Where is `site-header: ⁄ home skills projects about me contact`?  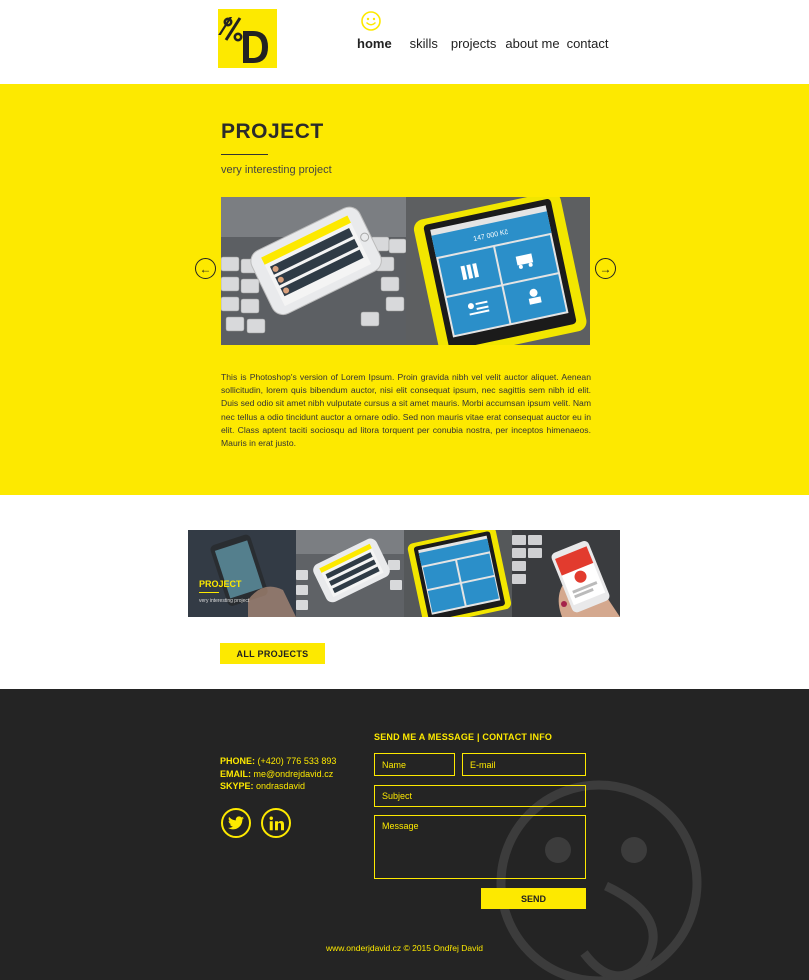
site-header: ⁄ home skills projects about me contact is located at coordinates (404, 42).